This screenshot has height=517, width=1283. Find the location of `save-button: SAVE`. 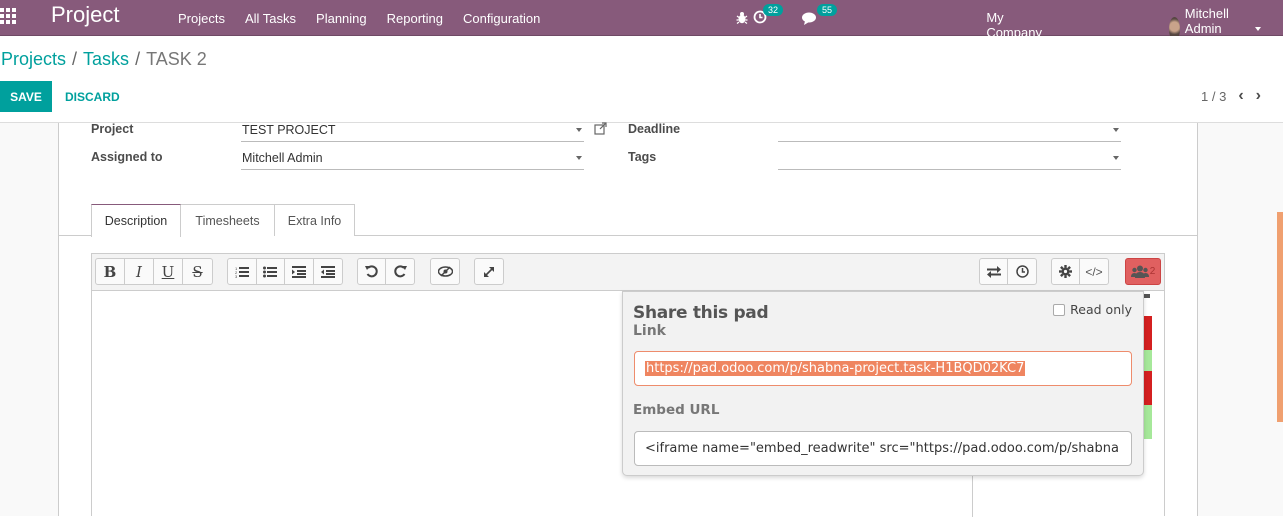

save-button: SAVE is located at coordinates (26, 96).